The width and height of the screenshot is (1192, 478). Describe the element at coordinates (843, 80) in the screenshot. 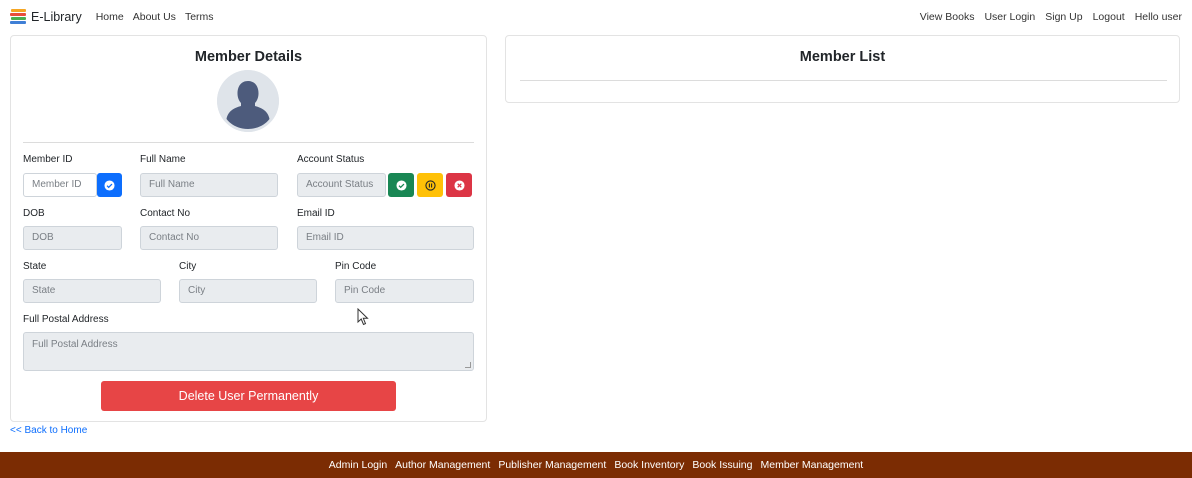

I see `member-list-divider` at that location.